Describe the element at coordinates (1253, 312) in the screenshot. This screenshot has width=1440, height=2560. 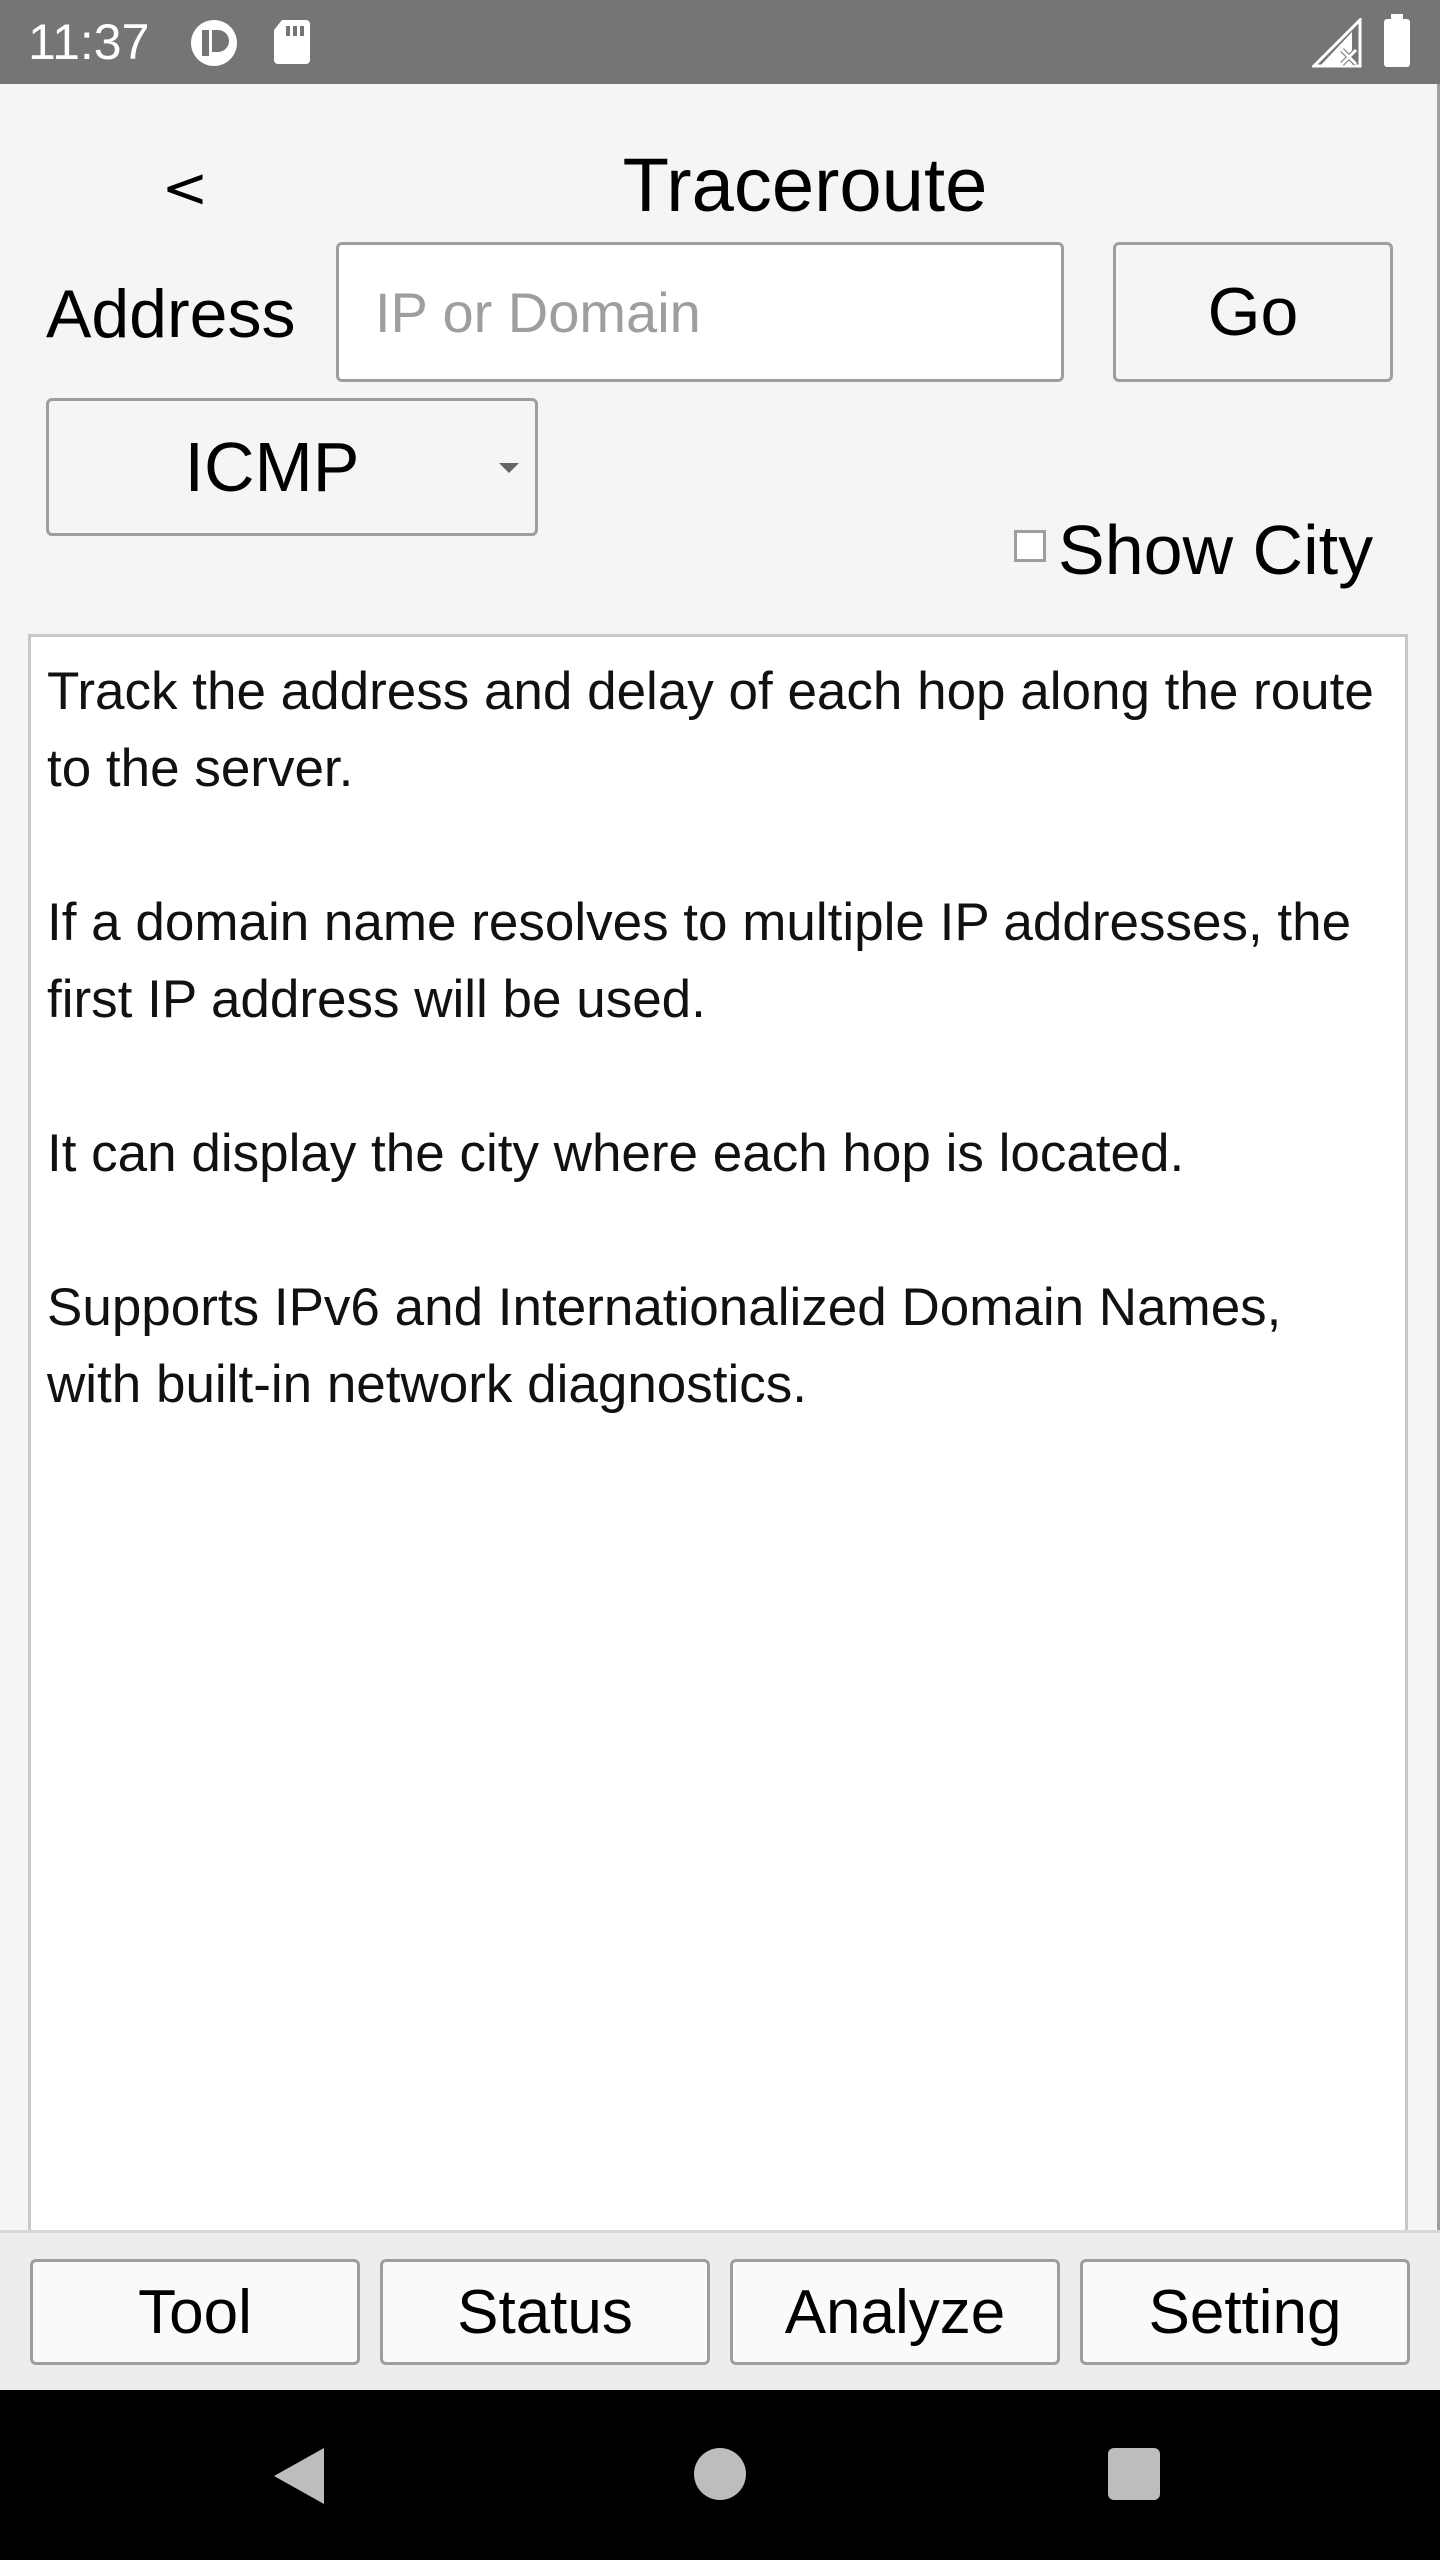
I see `go-button: Go` at that location.